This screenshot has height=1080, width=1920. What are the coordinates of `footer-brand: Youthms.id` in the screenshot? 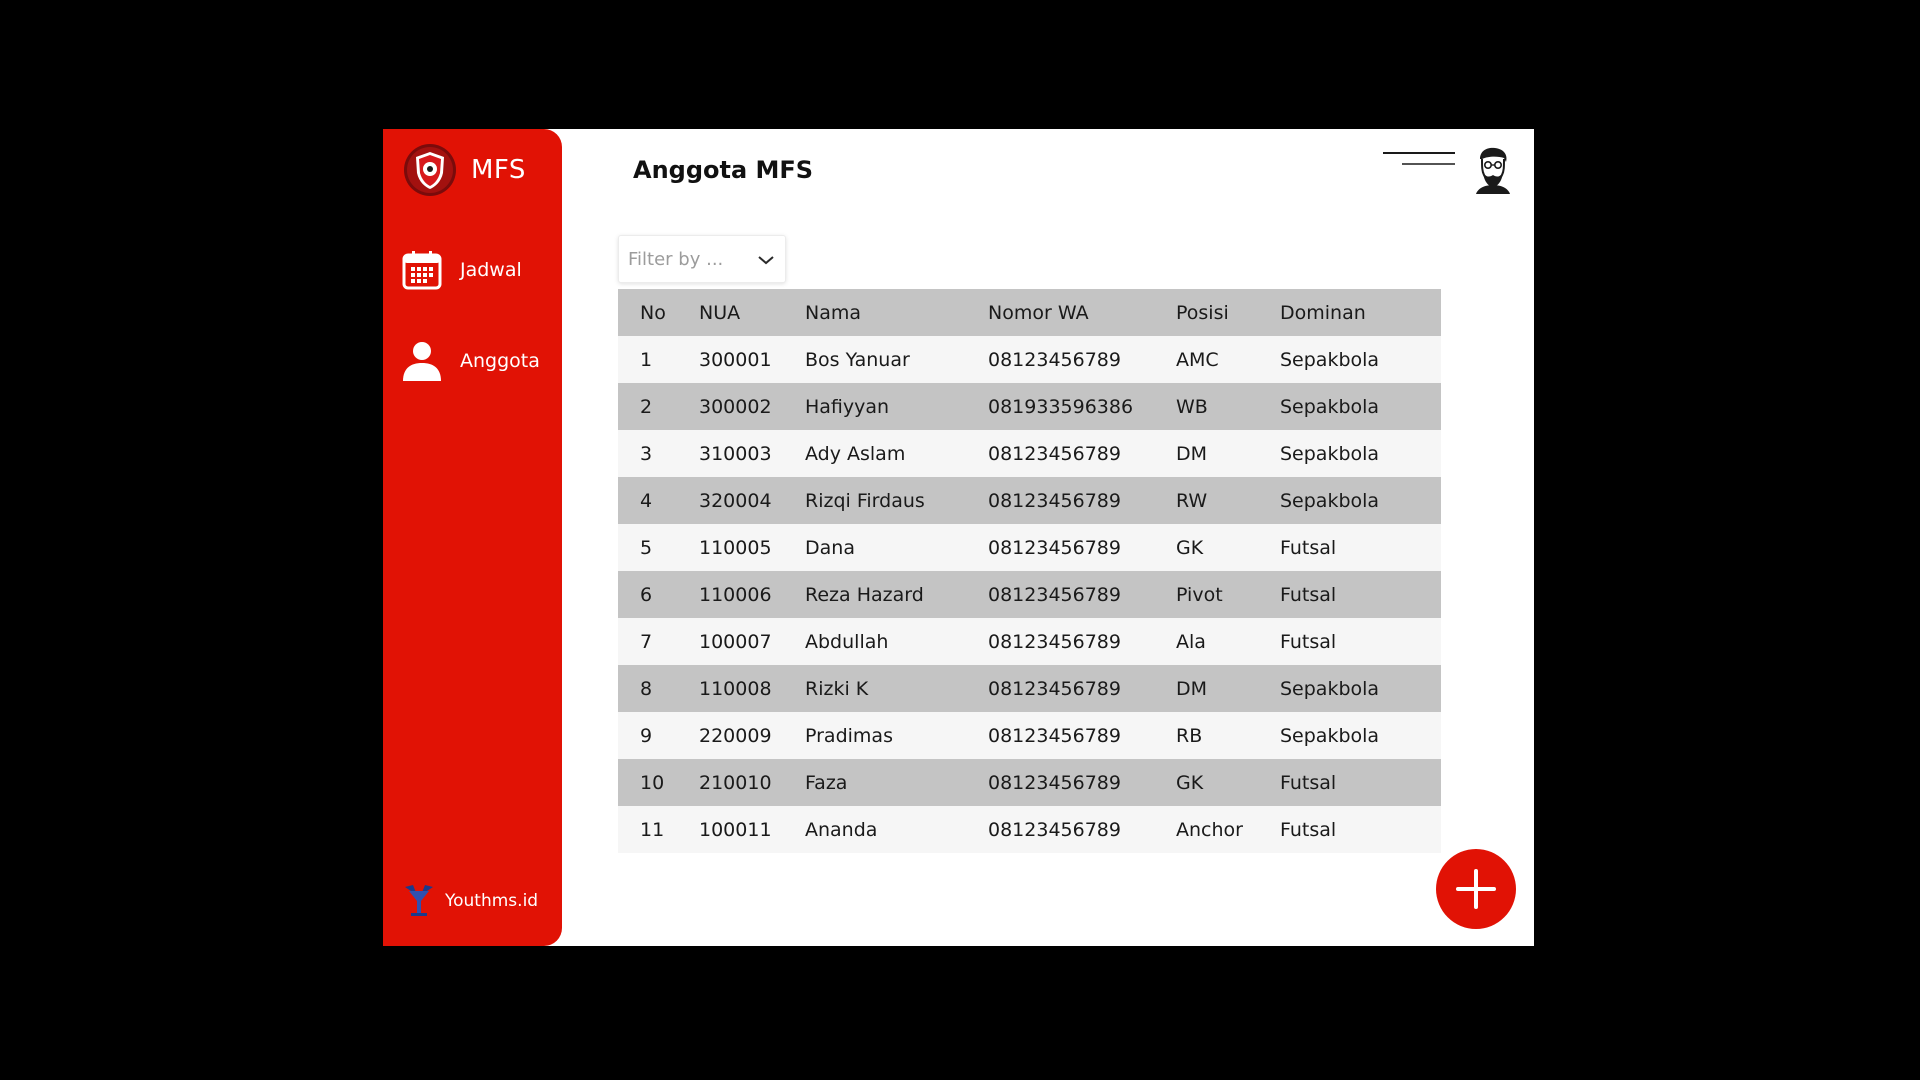 It's located at (470, 901).